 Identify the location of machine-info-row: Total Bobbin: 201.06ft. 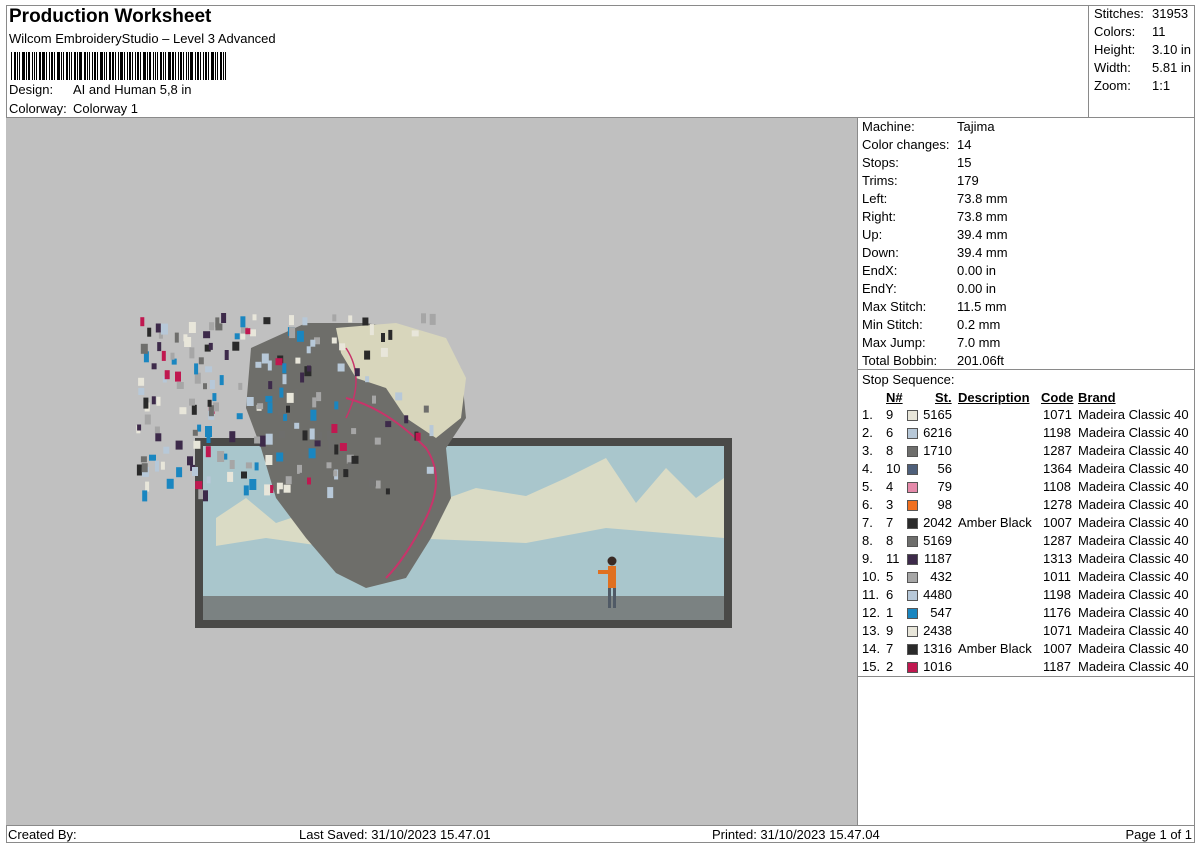
(933, 360).